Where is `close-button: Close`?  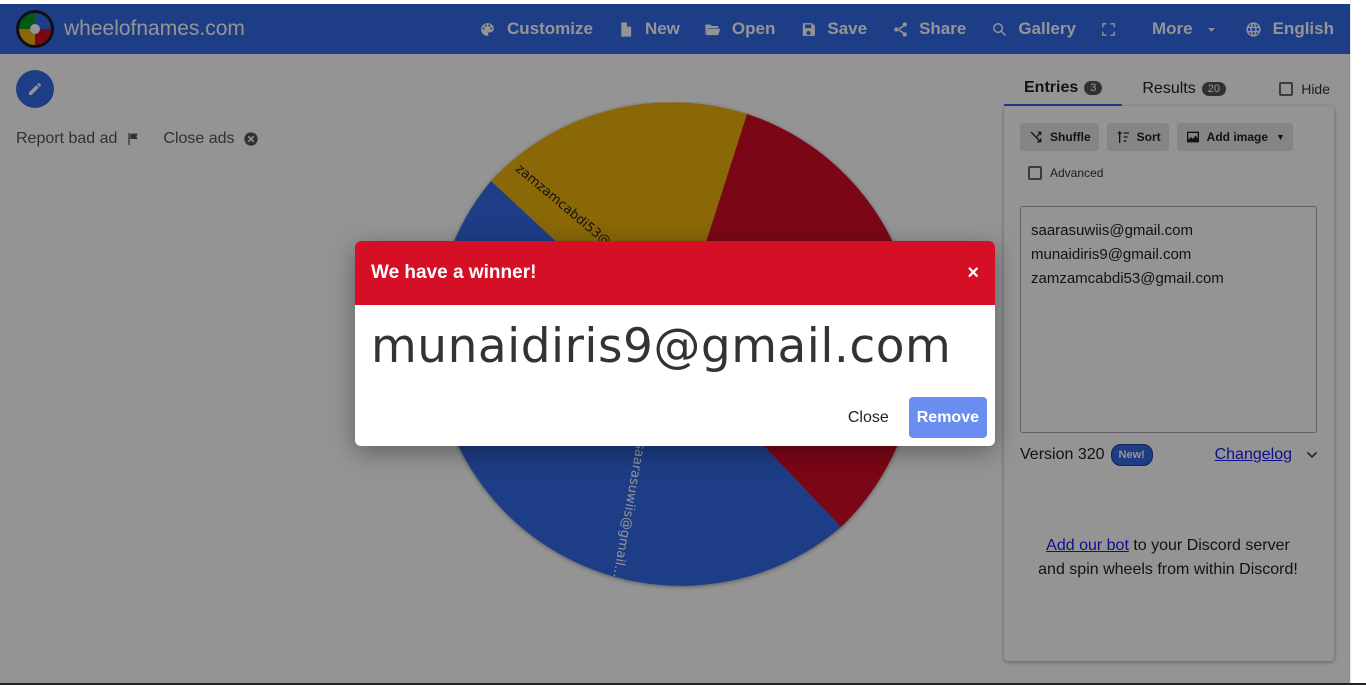 close-button: Close is located at coordinates (868, 418).